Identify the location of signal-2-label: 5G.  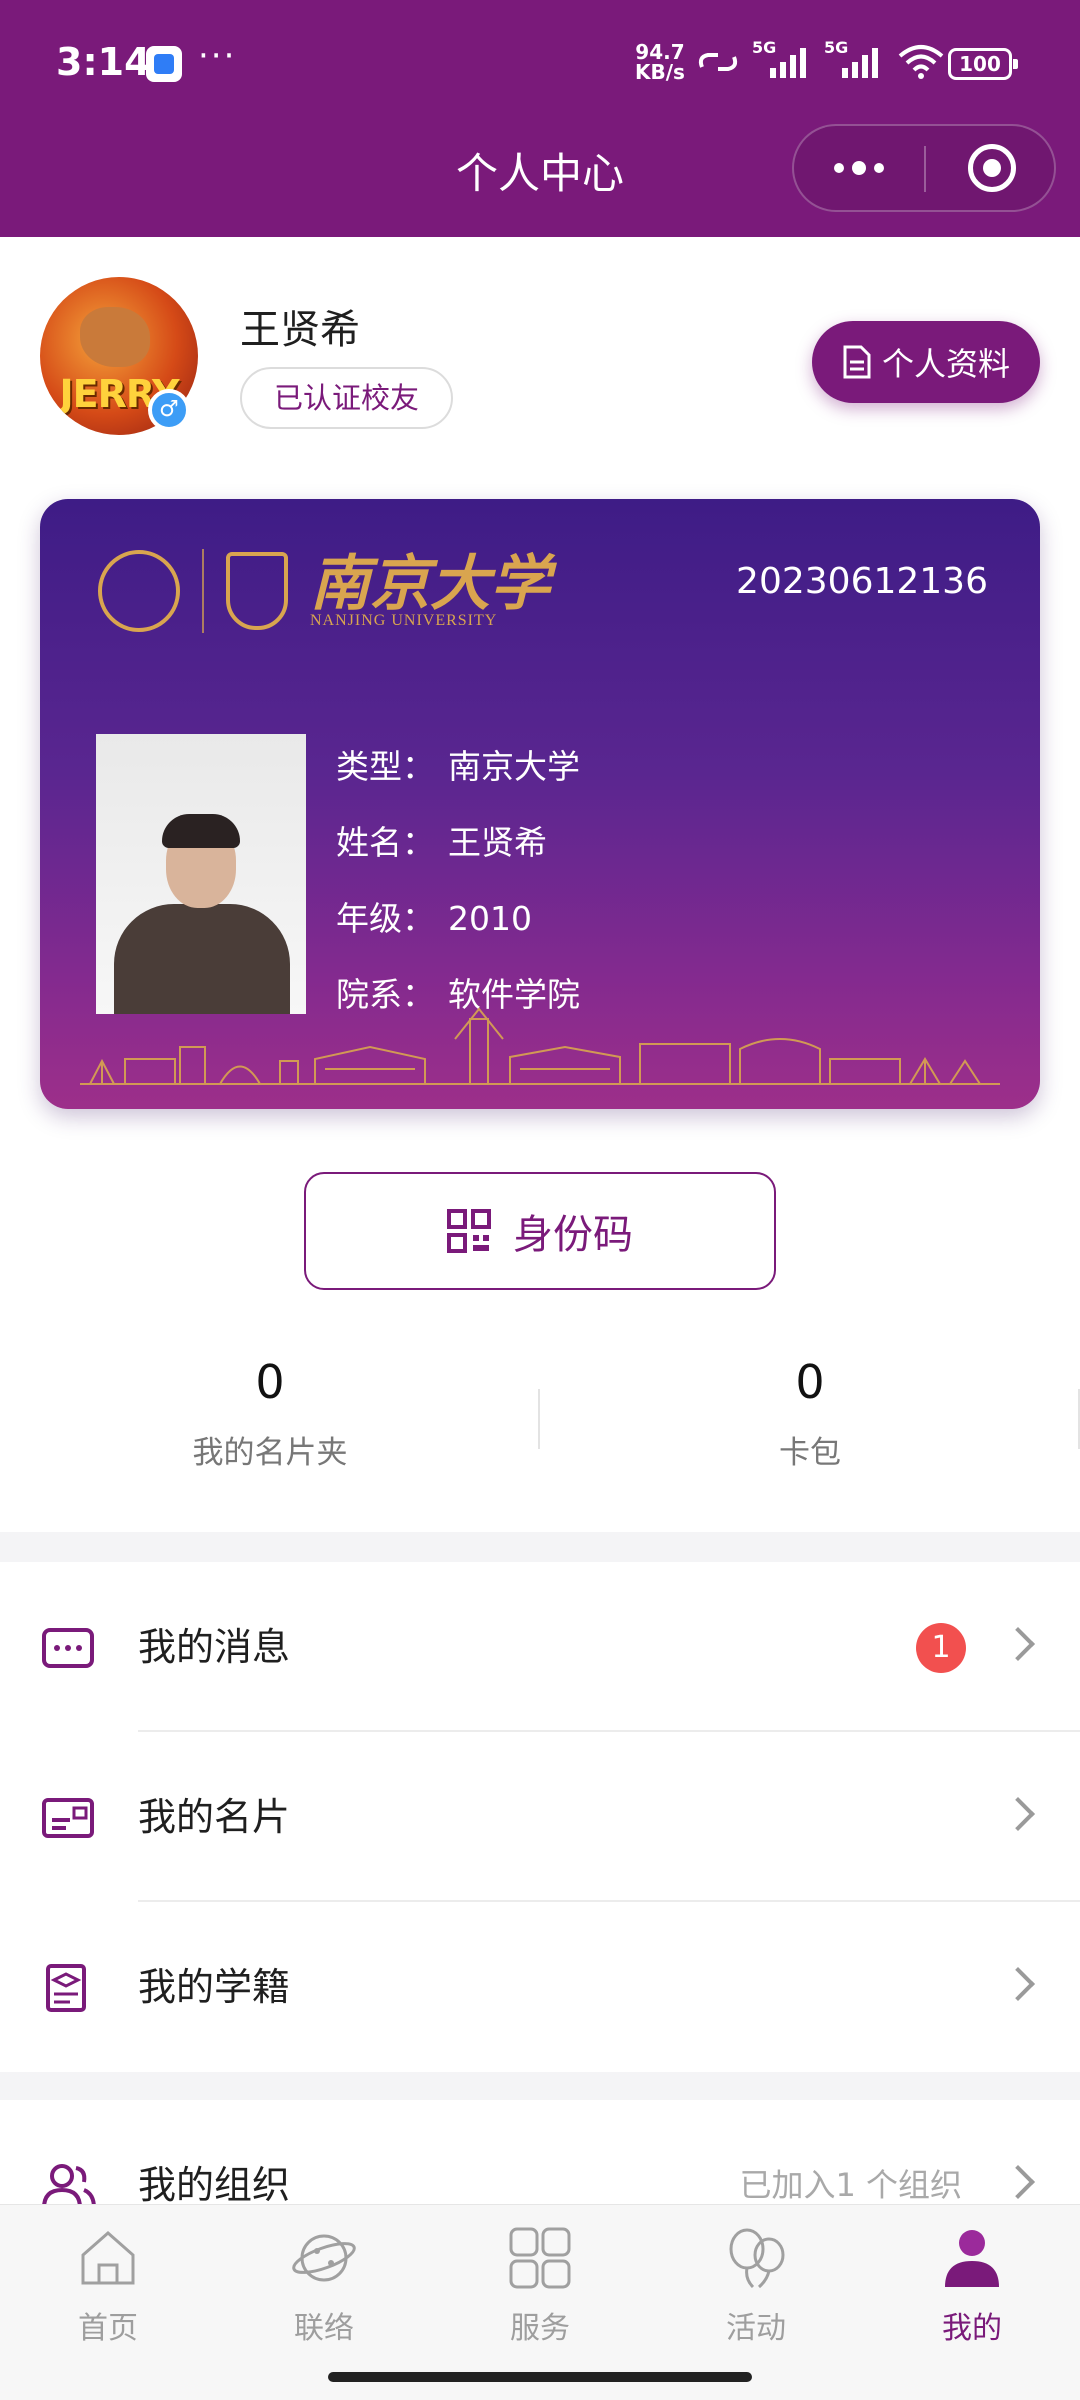
(836, 47).